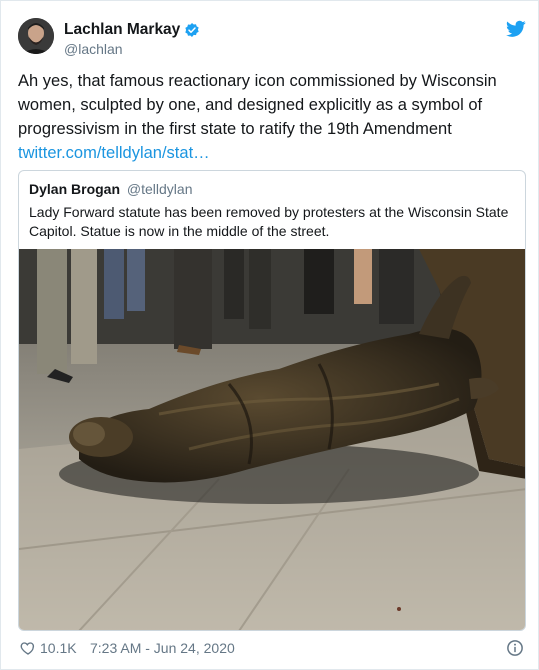 The width and height of the screenshot is (539, 670). I want to click on author-info: Lachlan Markay @lachlan, so click(132, 38).